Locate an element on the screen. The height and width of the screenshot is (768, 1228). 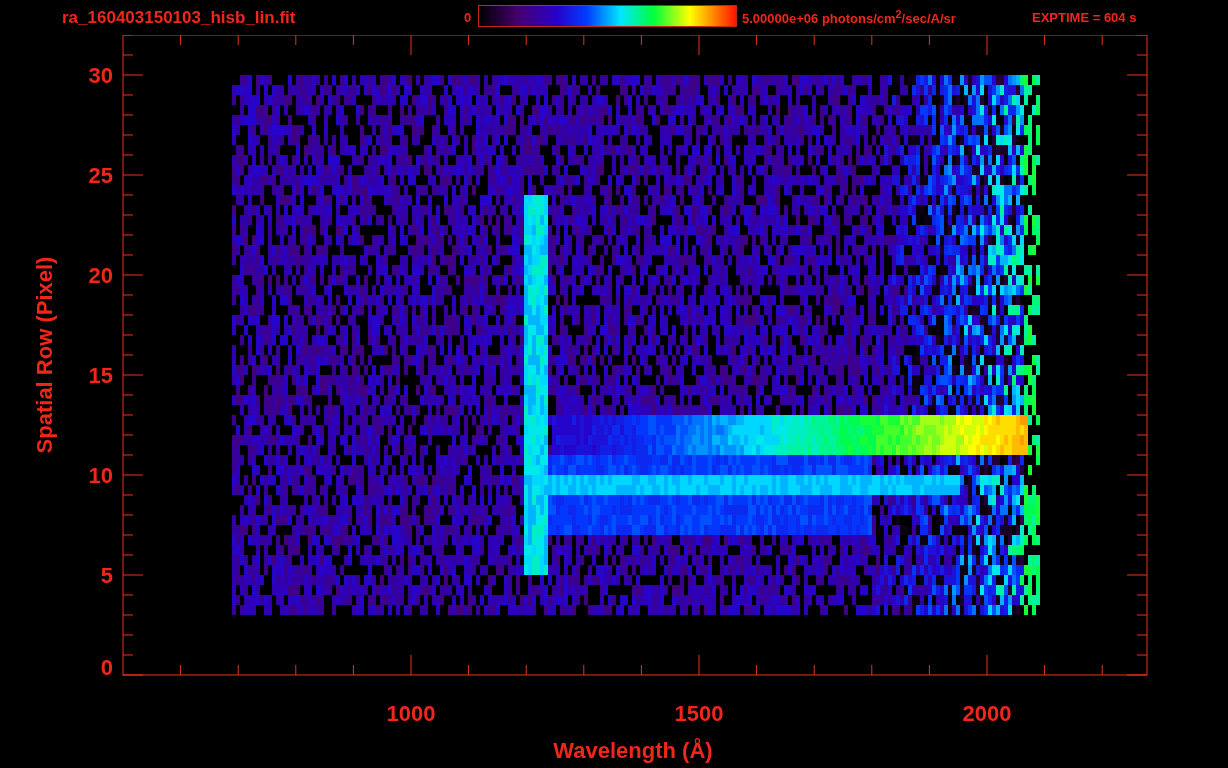
file-title: ra_160403150103_hisb_lin.fit is located at coordinates (179, 17).